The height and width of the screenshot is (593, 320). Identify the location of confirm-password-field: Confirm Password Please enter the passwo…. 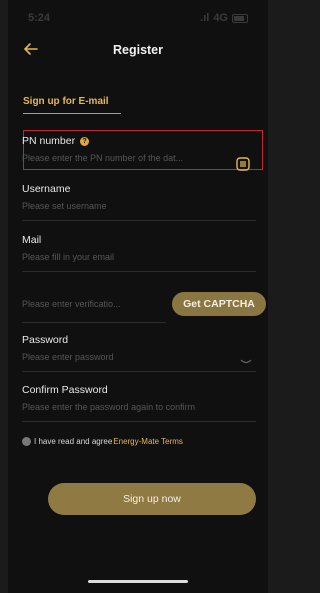
(139, 403).